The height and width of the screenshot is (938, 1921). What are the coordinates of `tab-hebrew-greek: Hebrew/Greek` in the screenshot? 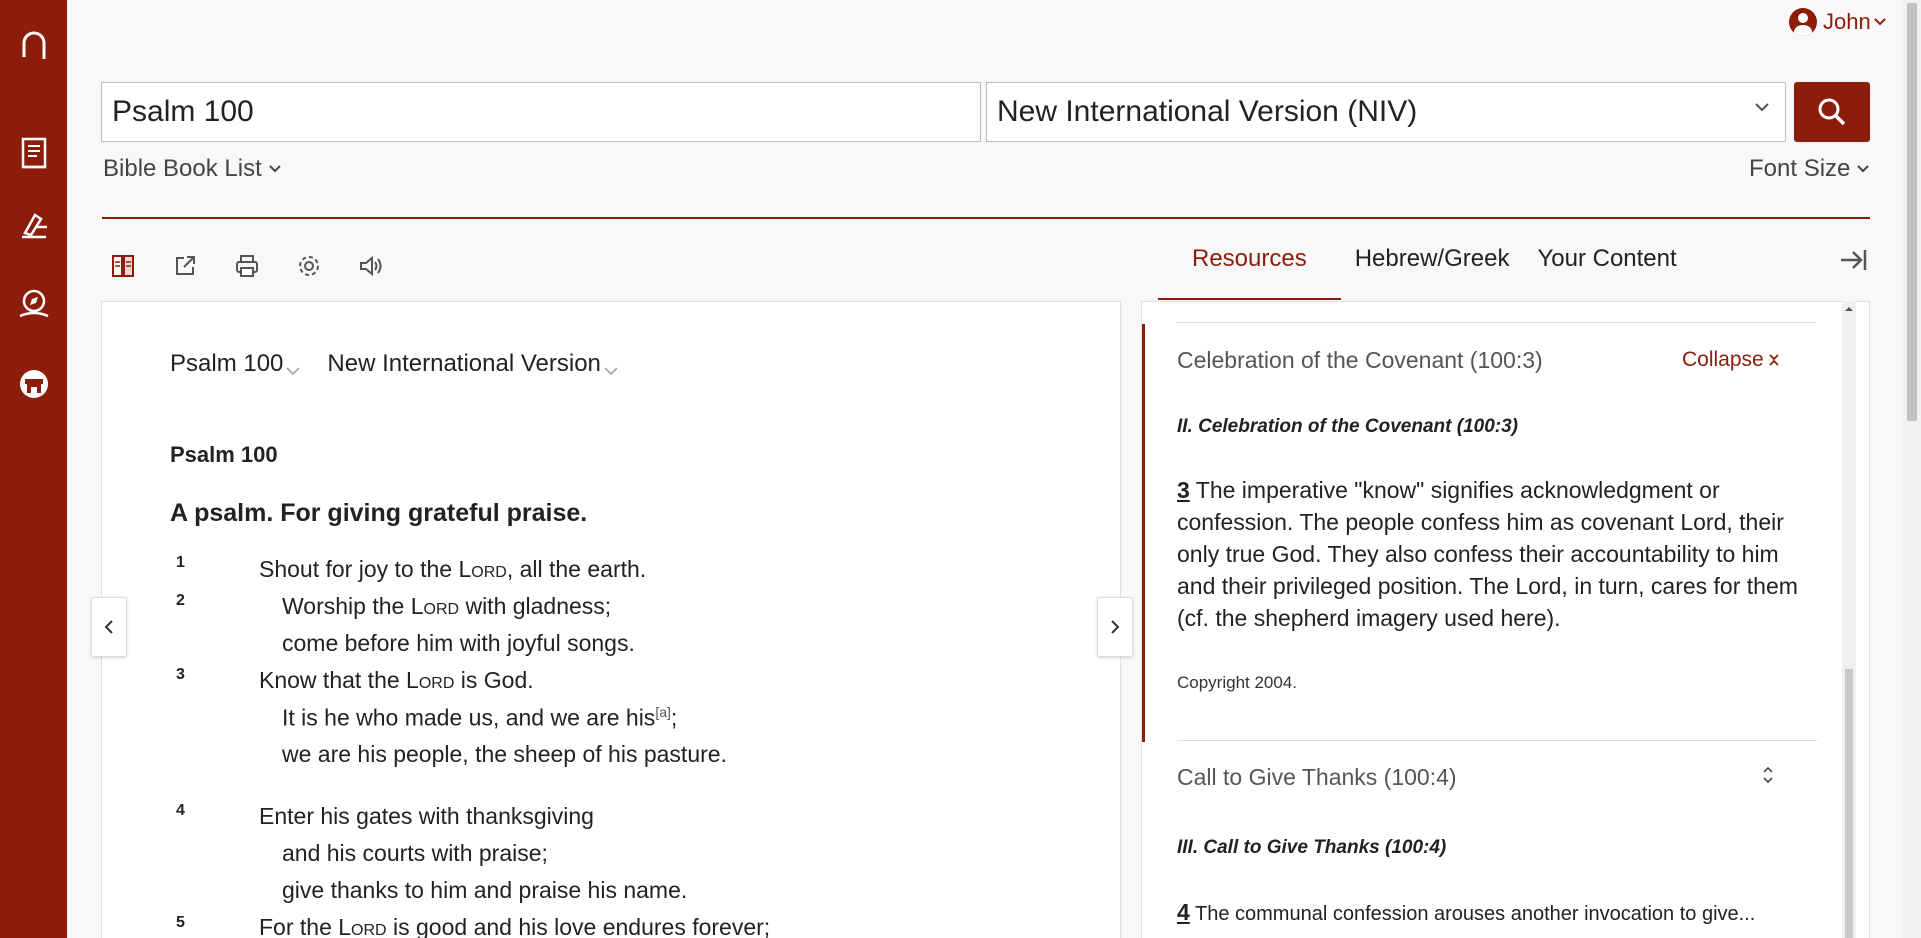 It's located at (1432, 273).